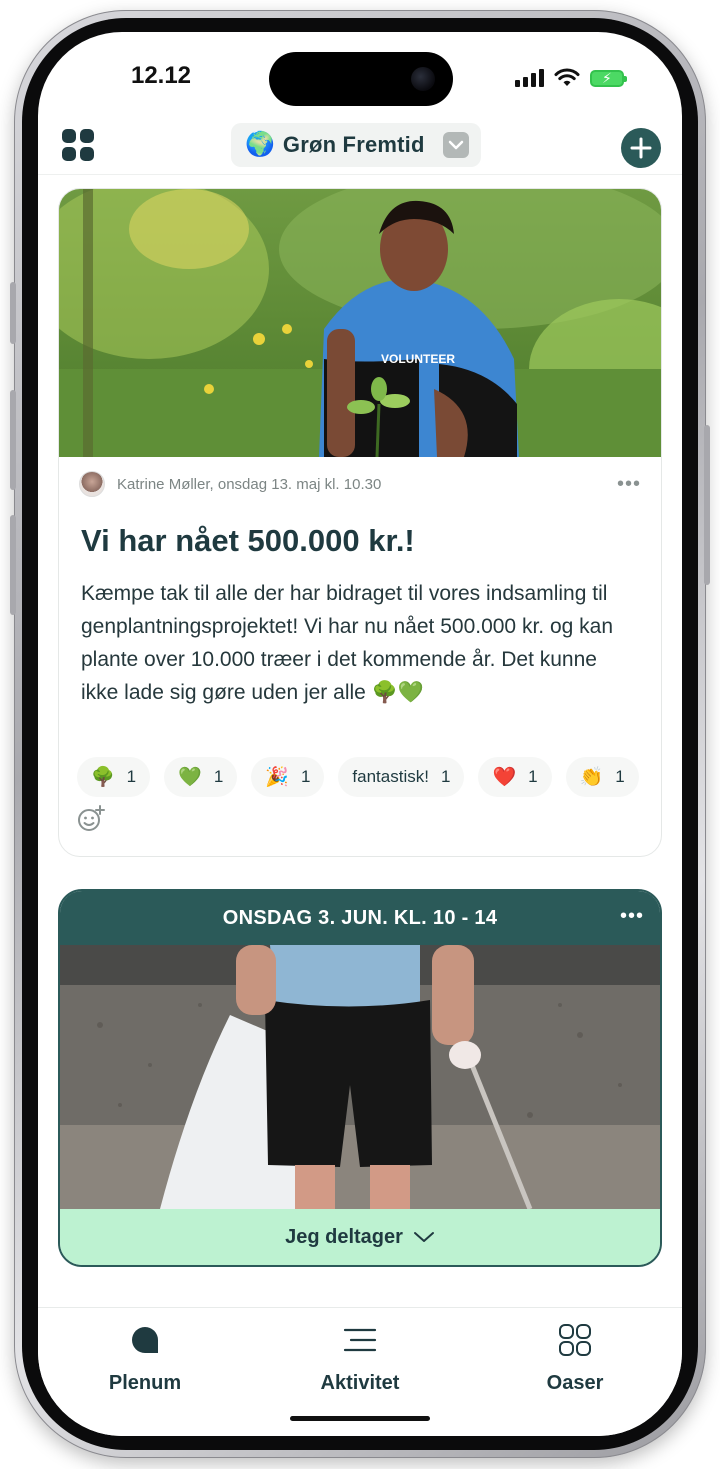  I want to click on status-time: 12.12, so click(161, 75).